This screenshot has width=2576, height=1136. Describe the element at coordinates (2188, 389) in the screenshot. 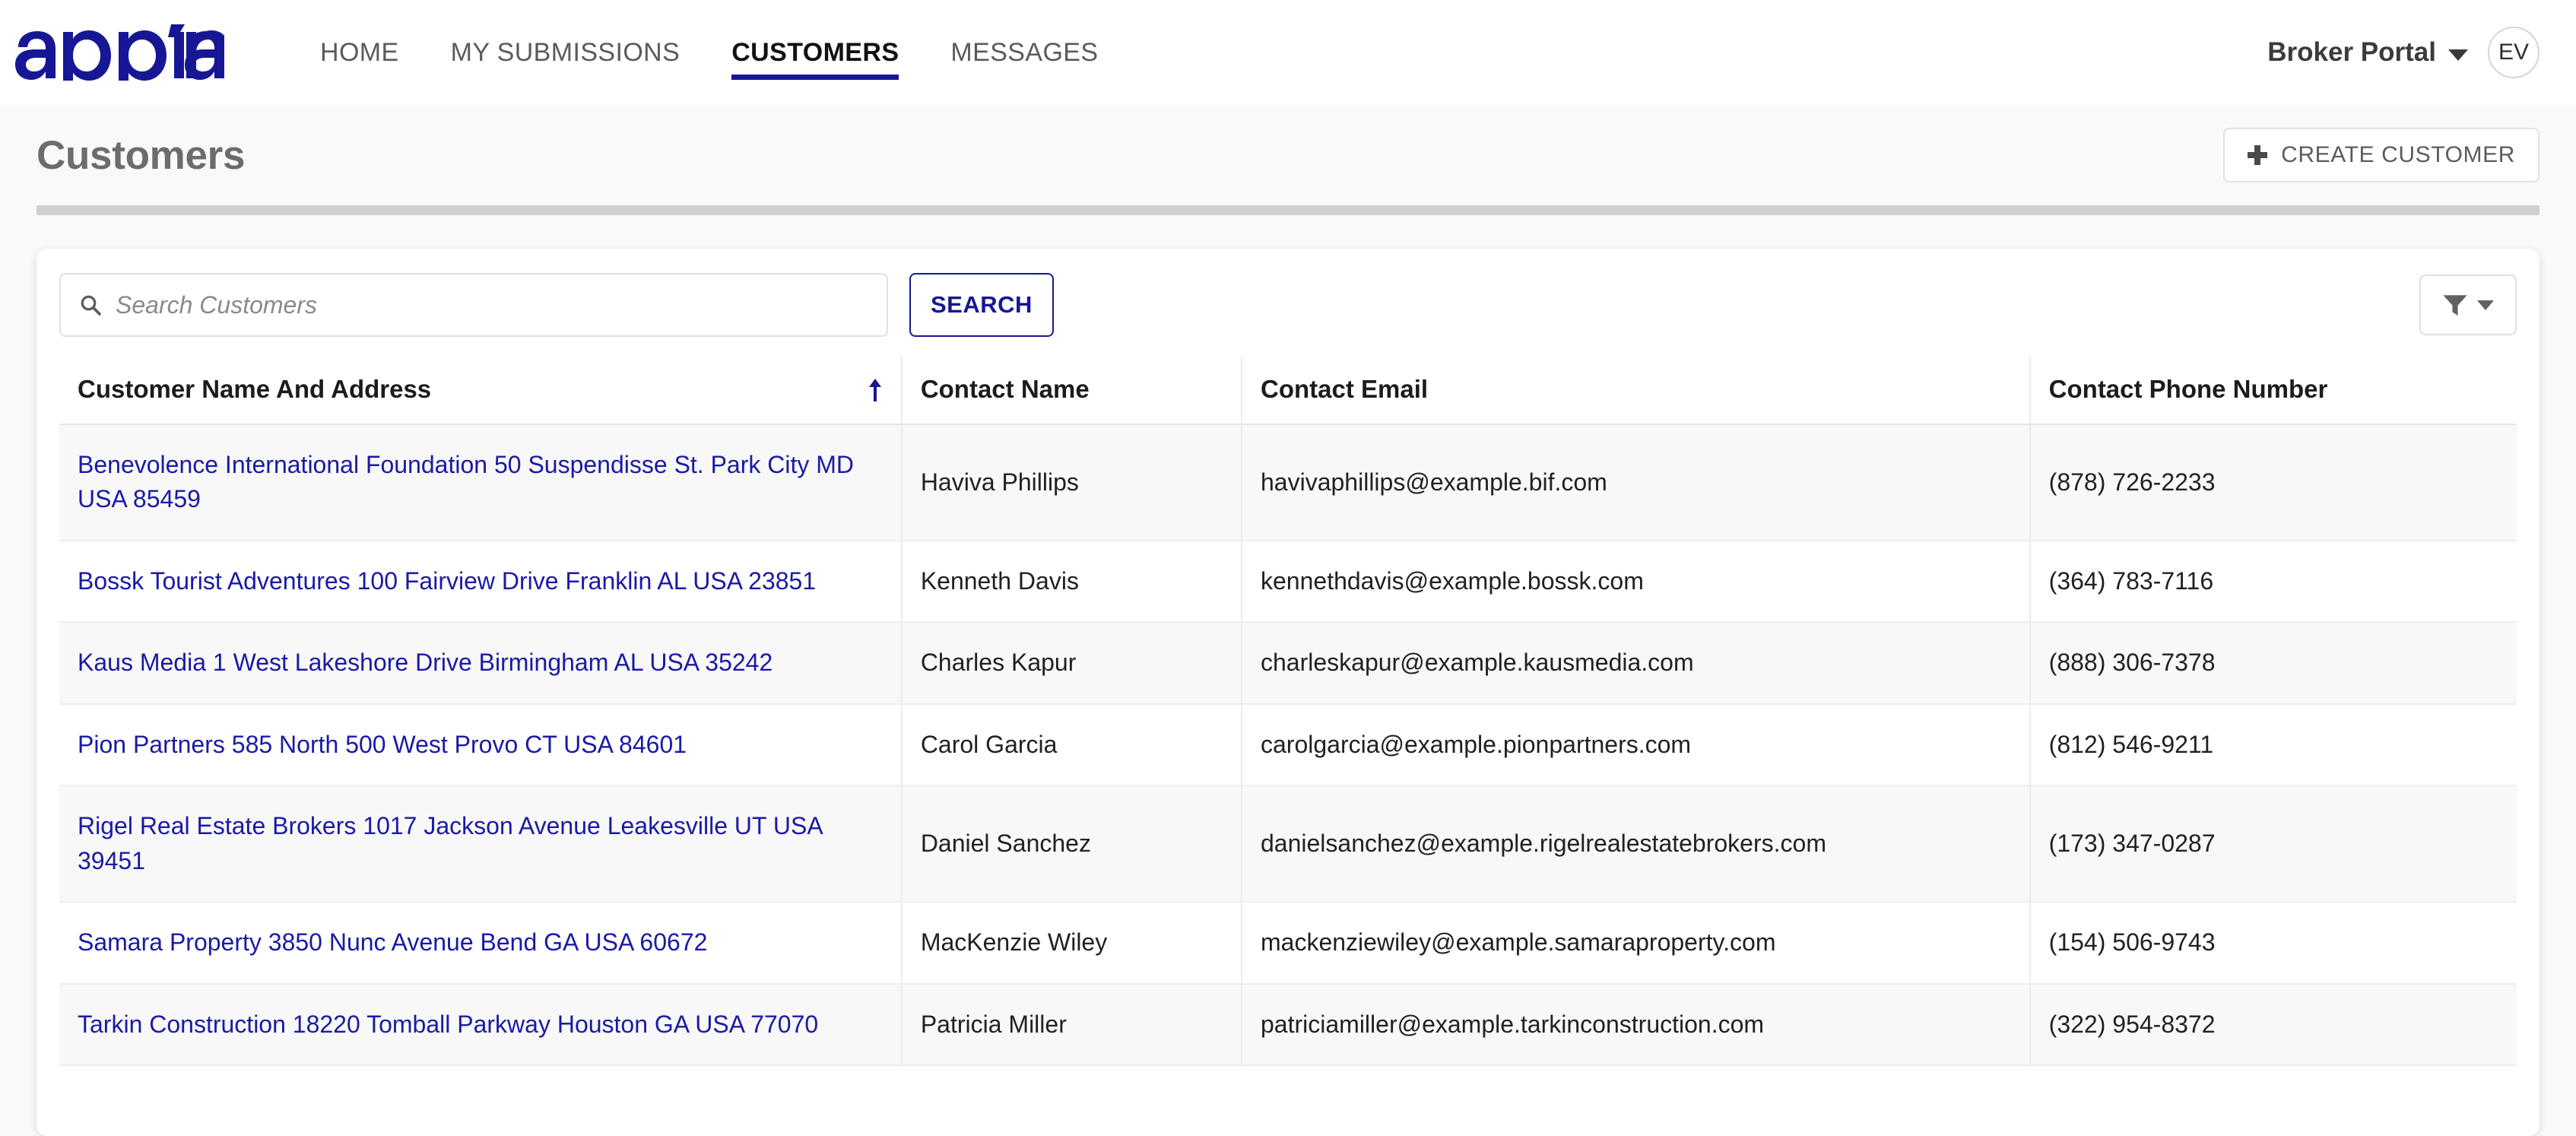

I see `column-header-label: Contact Phone Number` at that location.